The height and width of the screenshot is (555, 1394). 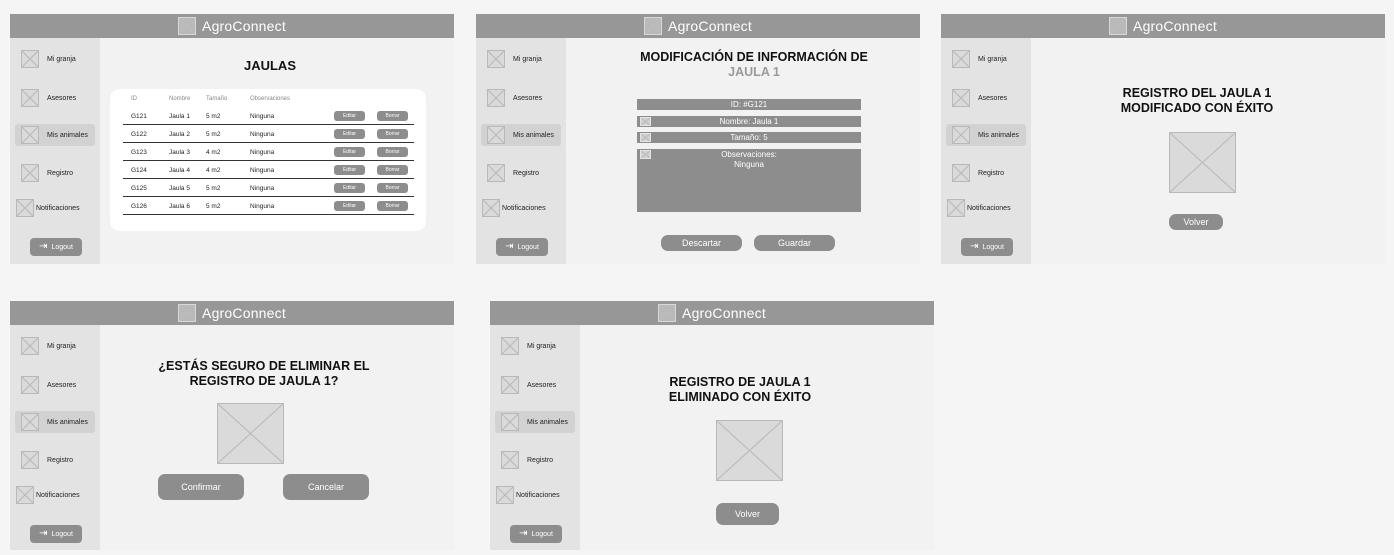 I want to click on observaciones-value: Ninguna, so click(x=749, y=164).